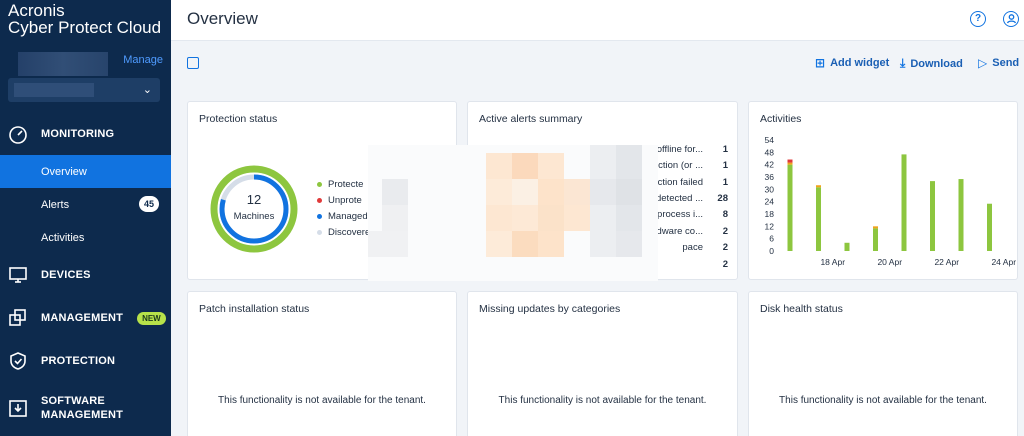 This screenshot has width=1024, height=436. Describe the element at coordinates (978, 19) in the screenshot. I see `help-icon: ?` at that location.